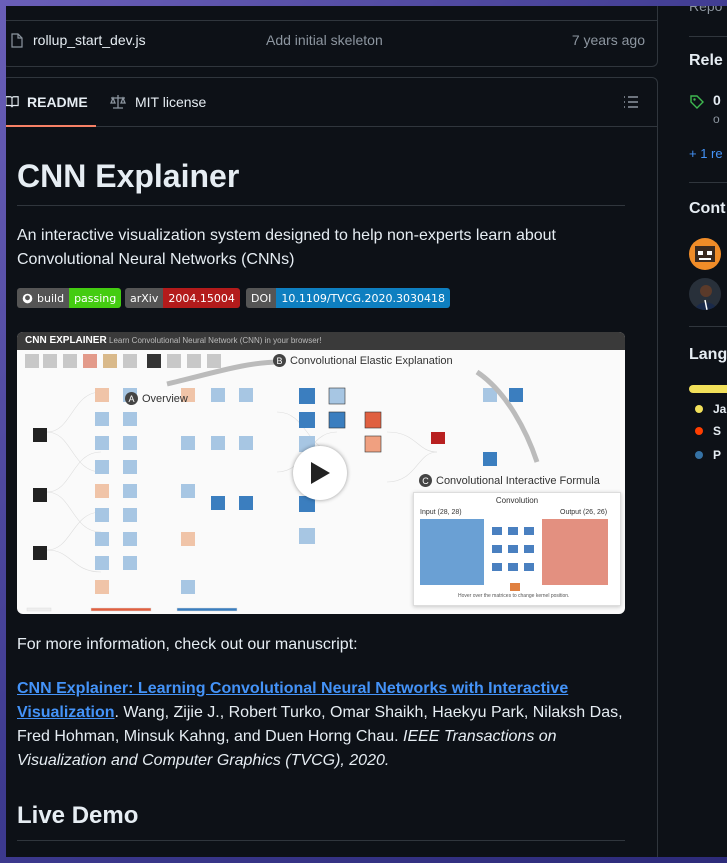 Image resolution: width=727 pixels, height=863 pixels. I want to click on tag-icon, so click(697, 102).